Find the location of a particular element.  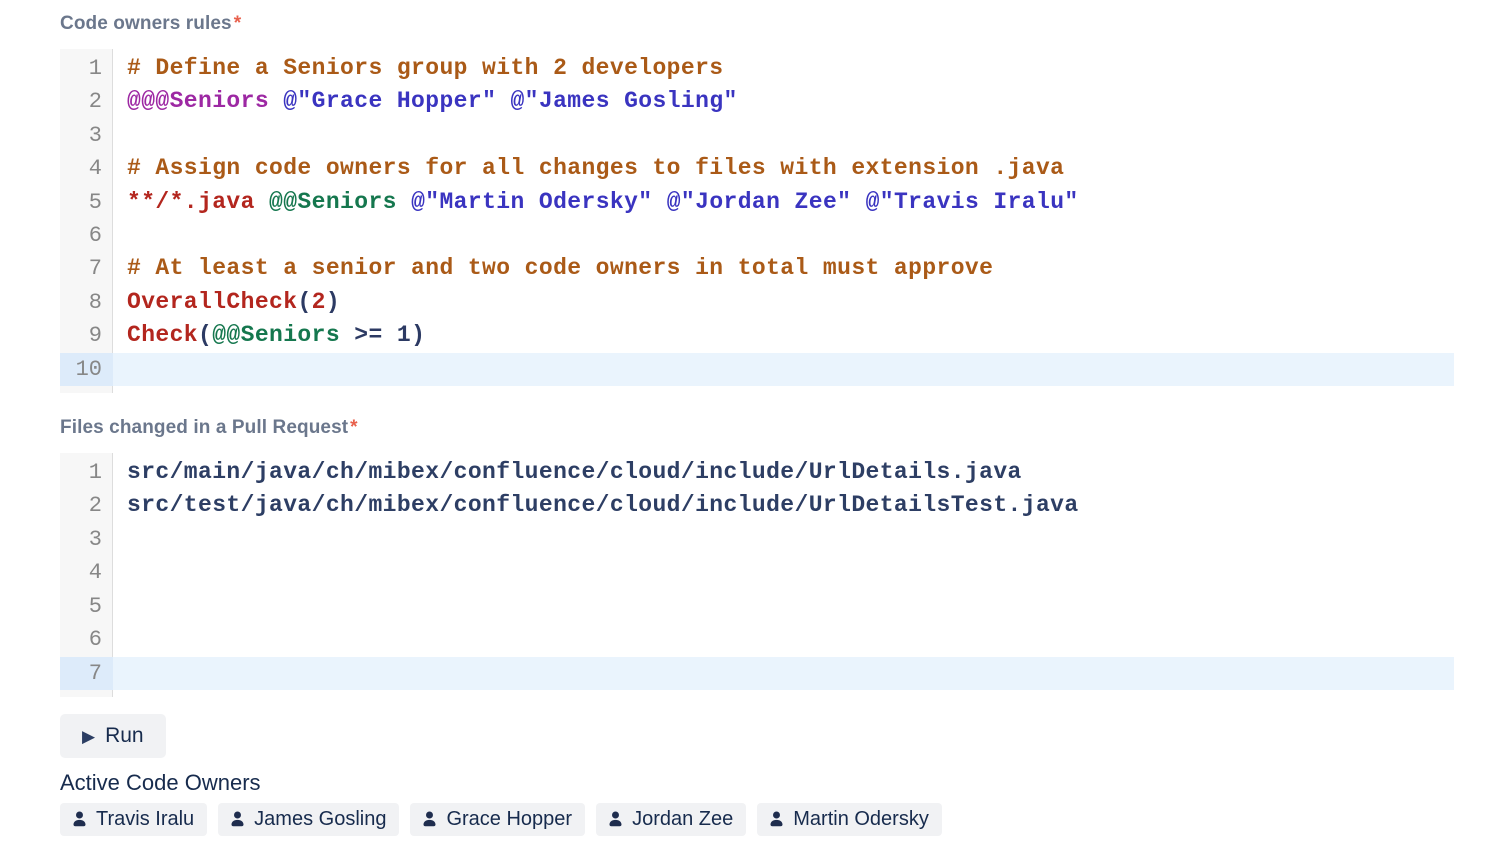

code-owners-rules-label: Code owners rules * is located at coordinates (757, 24).